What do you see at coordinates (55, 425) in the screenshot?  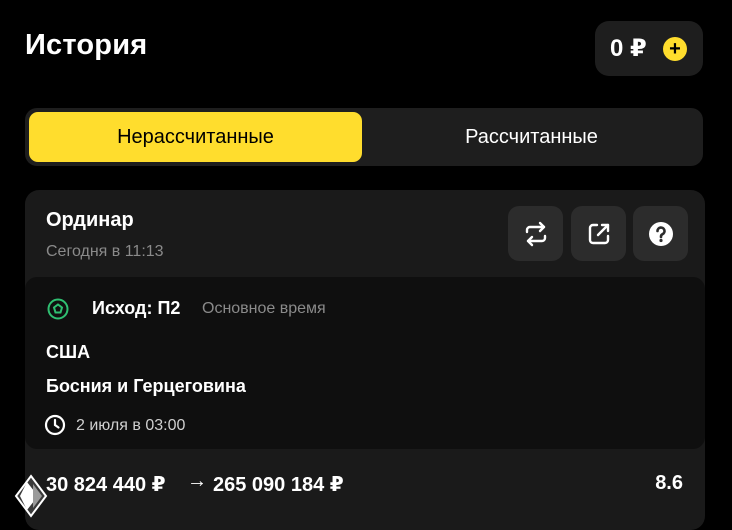 I see `clock-icon` at bounding box center [55, 425].